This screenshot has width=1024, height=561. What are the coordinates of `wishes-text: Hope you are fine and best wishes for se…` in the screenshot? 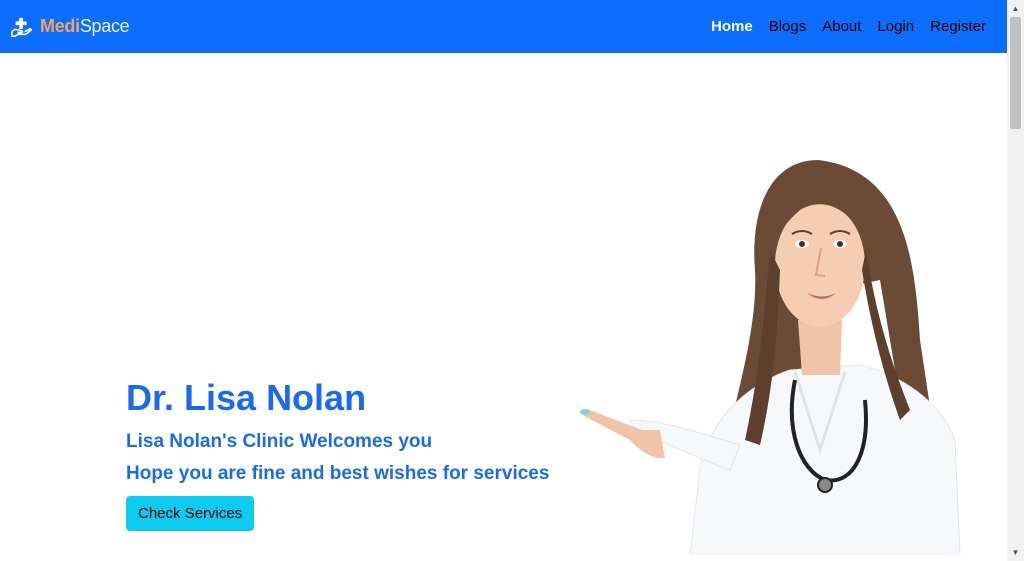 It's located at (338, 473).